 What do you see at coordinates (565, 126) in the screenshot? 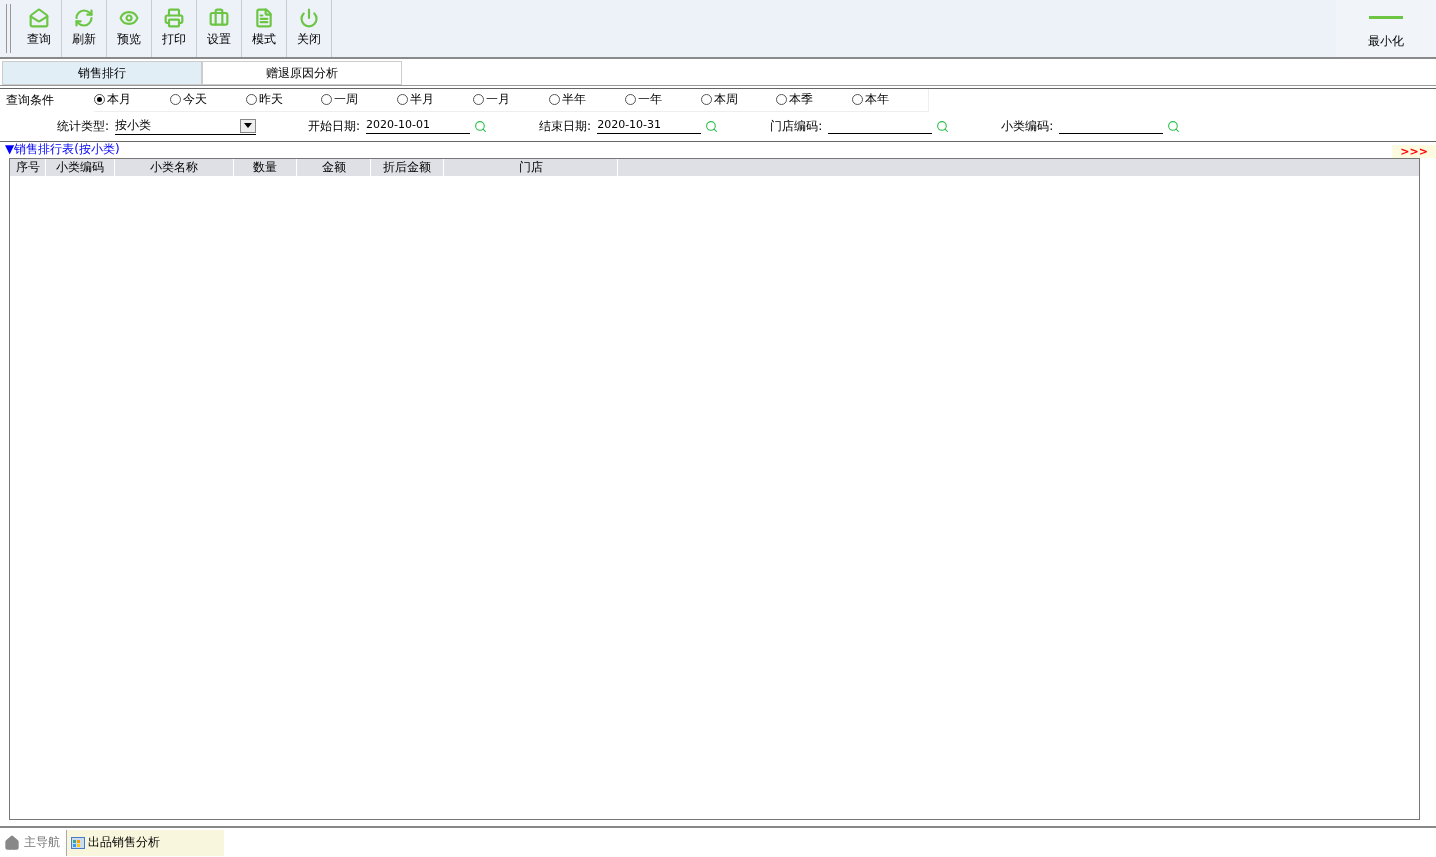
I see `field-label: 结束日期:` at bounding box center [565, 126].